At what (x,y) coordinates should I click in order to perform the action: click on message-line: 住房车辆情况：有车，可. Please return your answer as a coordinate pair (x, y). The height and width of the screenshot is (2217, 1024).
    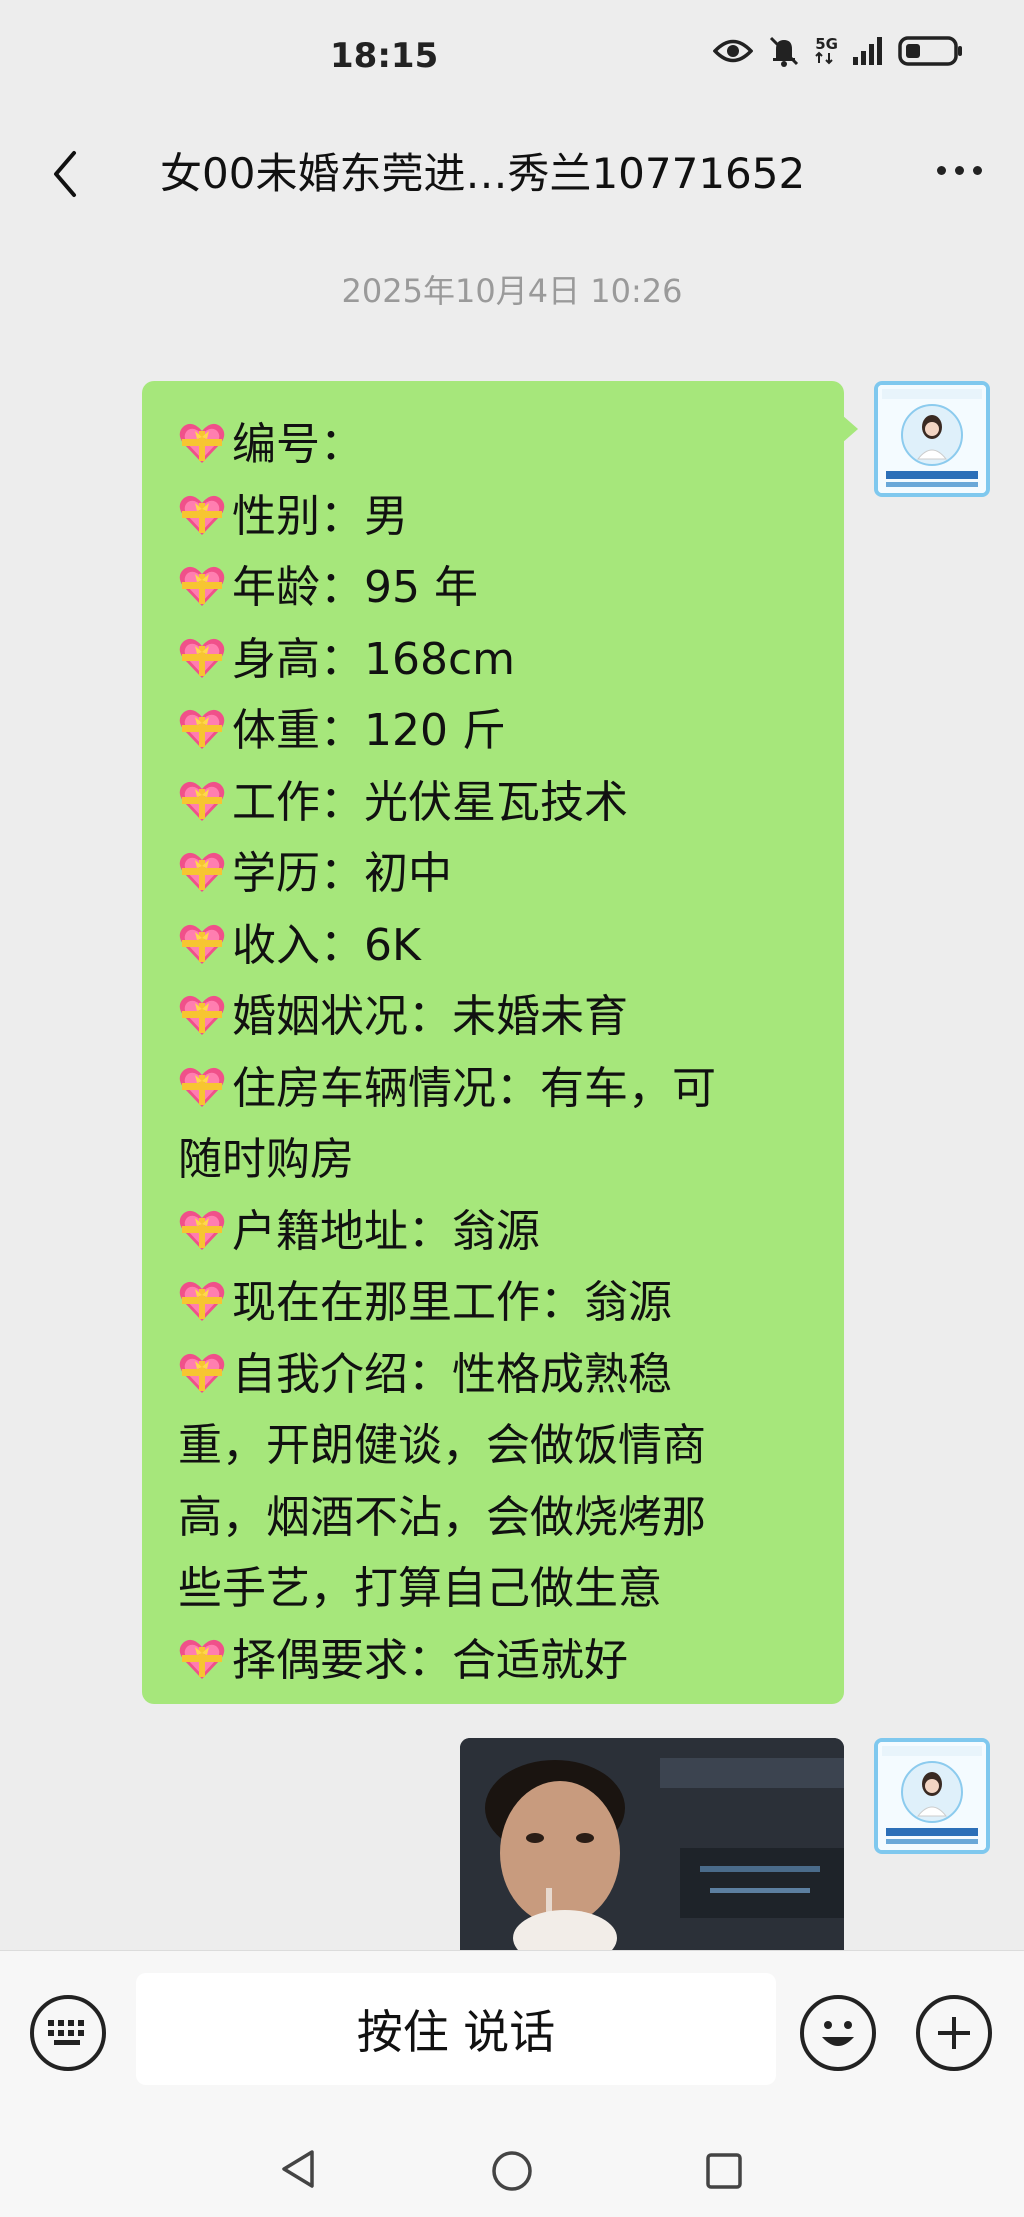
    Looking at the image, I should click on (499, 1089).